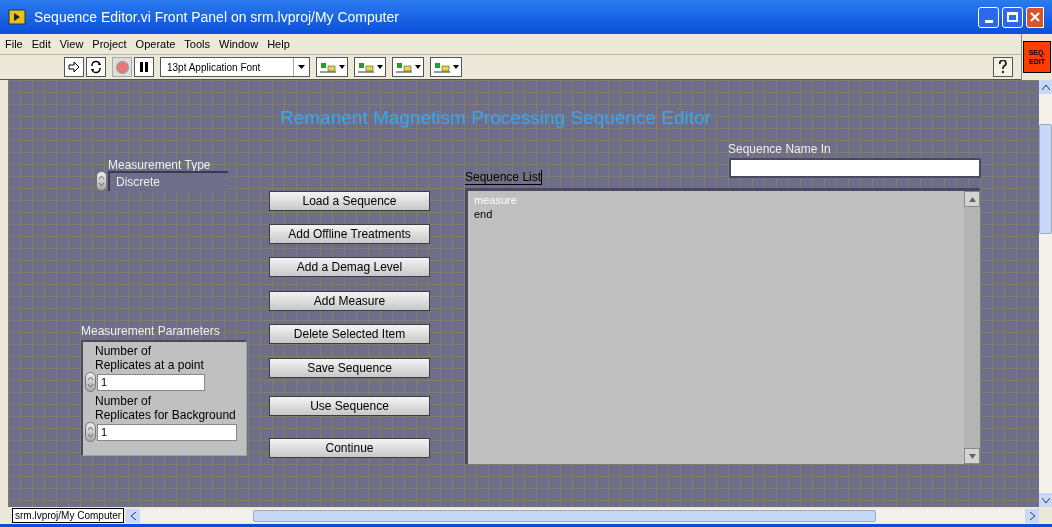 The width and height of the screenshot is (1052, 527). What do you see at coordinates (349, 334) in the screenshot?
I see `panel-button: Delete Selected Item` at bounding box center [349, 334].